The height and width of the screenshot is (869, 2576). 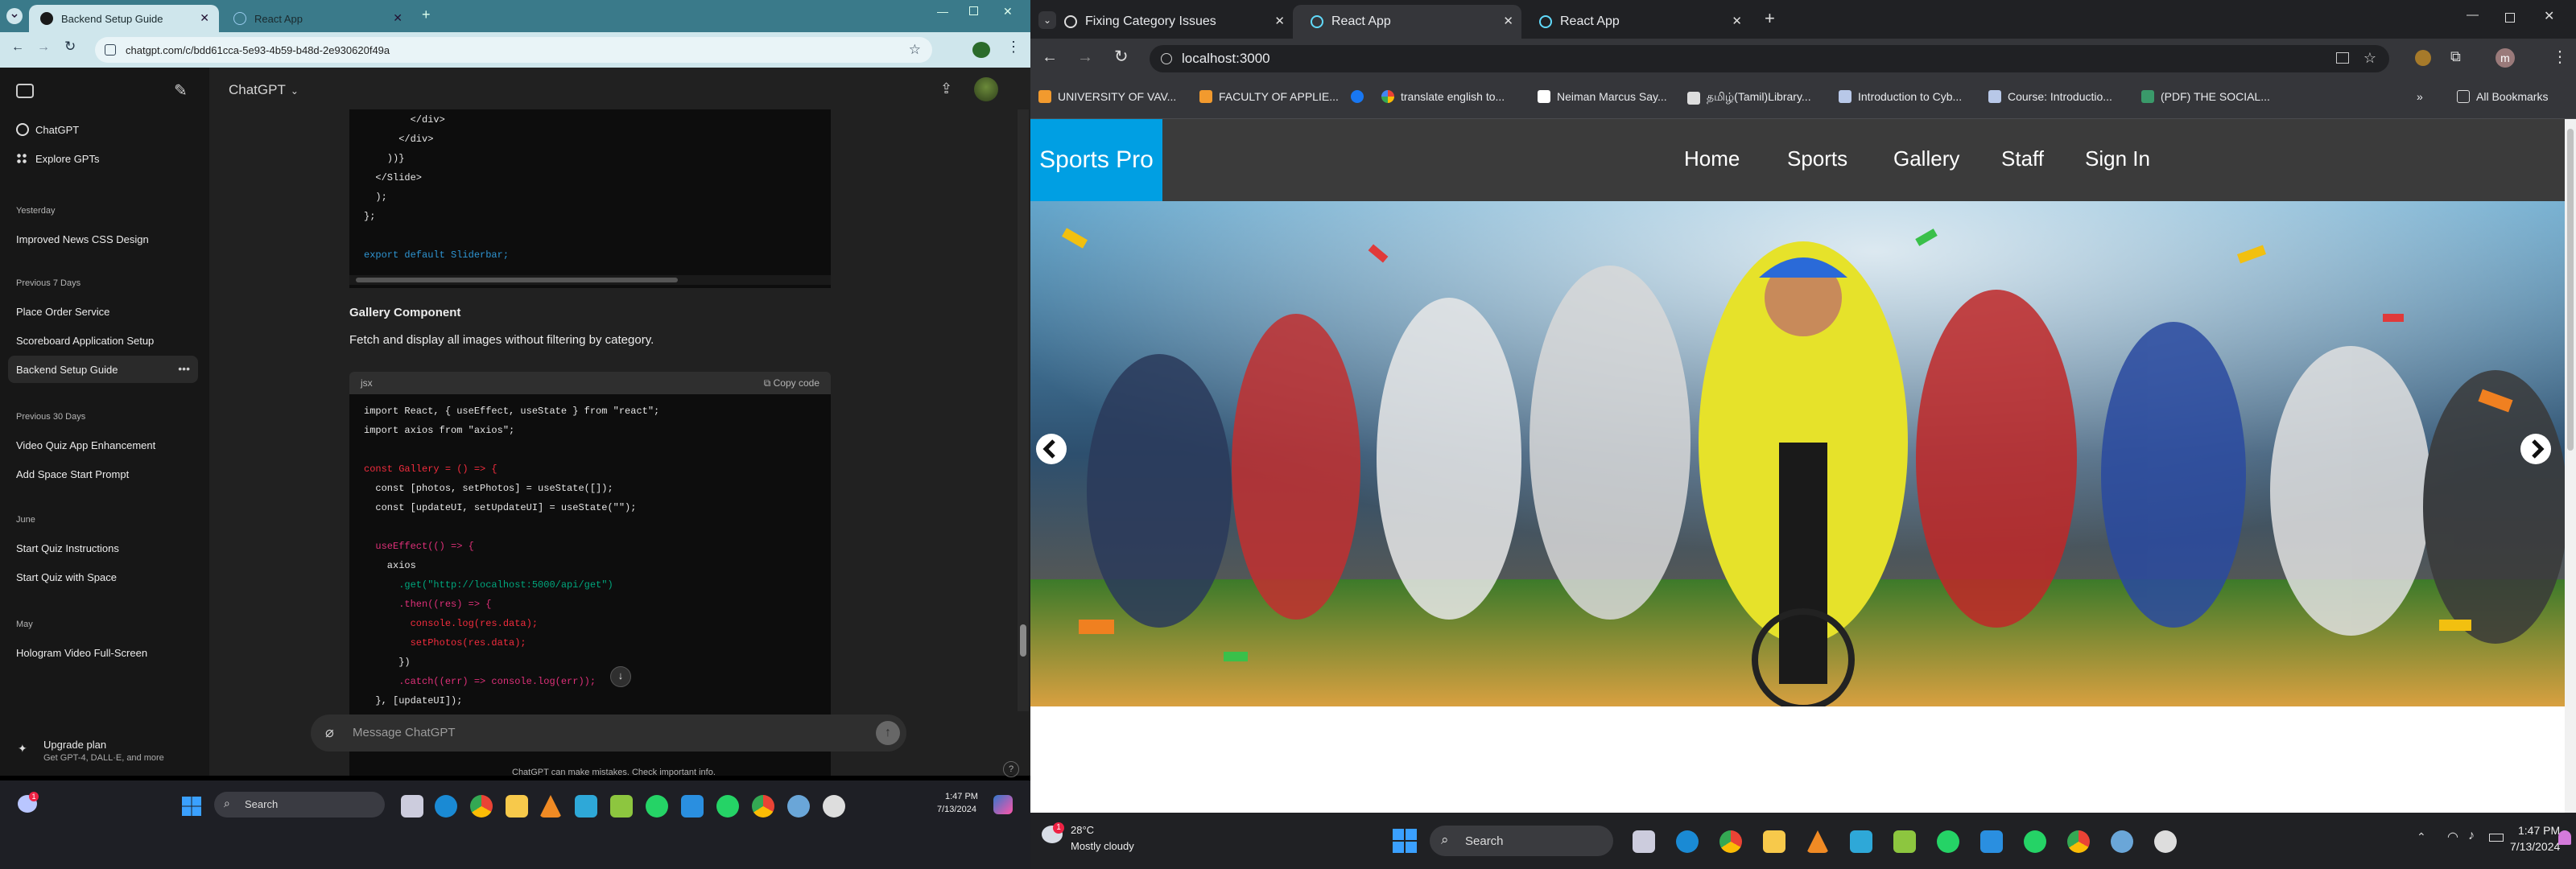 I want to click on message-input: Message ChatGPT, so click(x=404, y=732).